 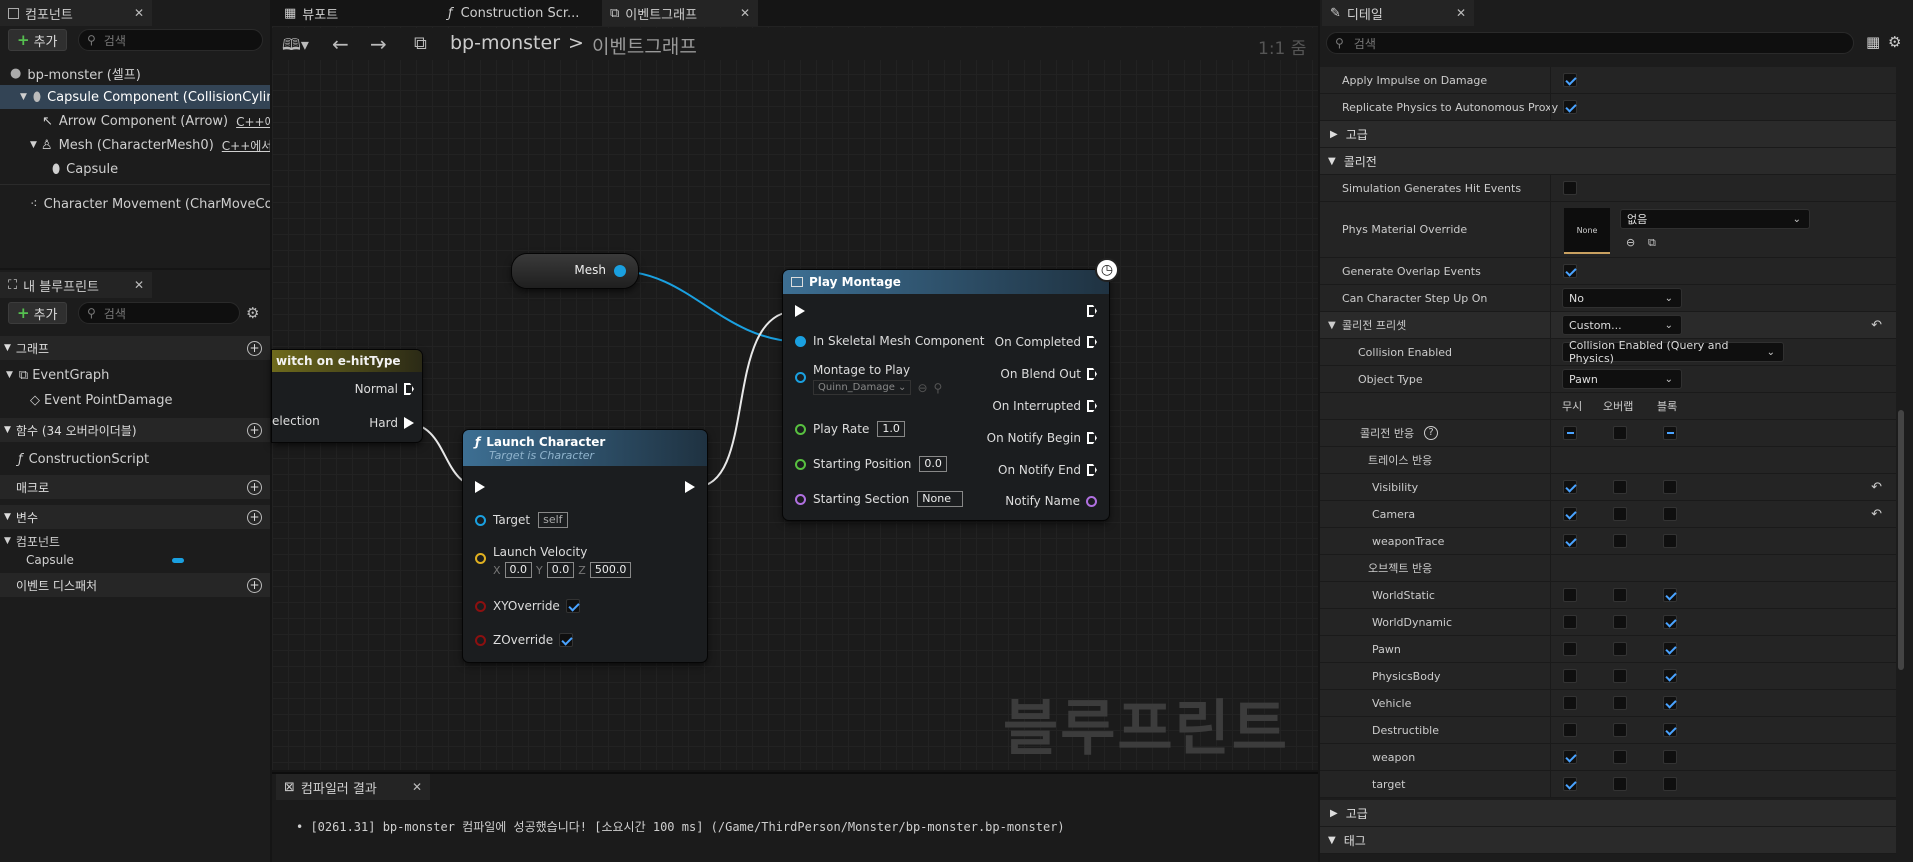 What do you see at coordinates (610, 570) in the screenshot?
I see `velocity-z-input: 500.0` at bounding box center [610, 570].